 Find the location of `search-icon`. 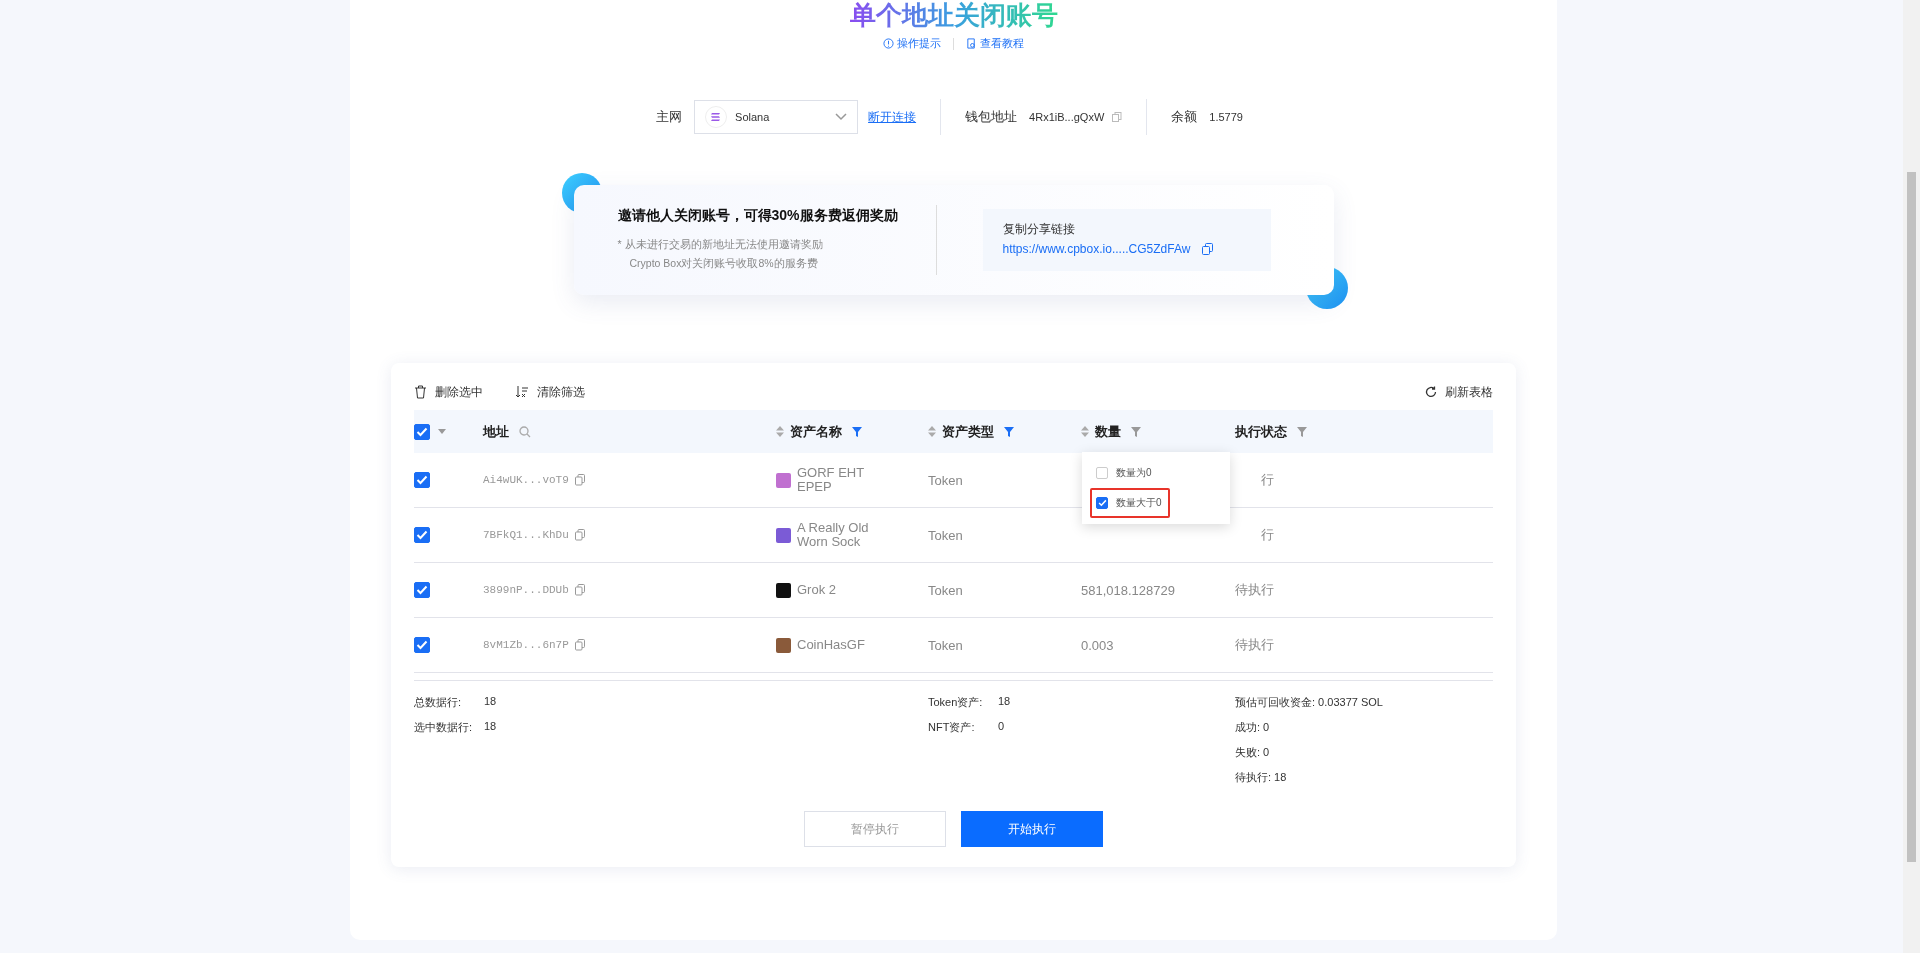

search-icon is located at coordinates (525, 431).